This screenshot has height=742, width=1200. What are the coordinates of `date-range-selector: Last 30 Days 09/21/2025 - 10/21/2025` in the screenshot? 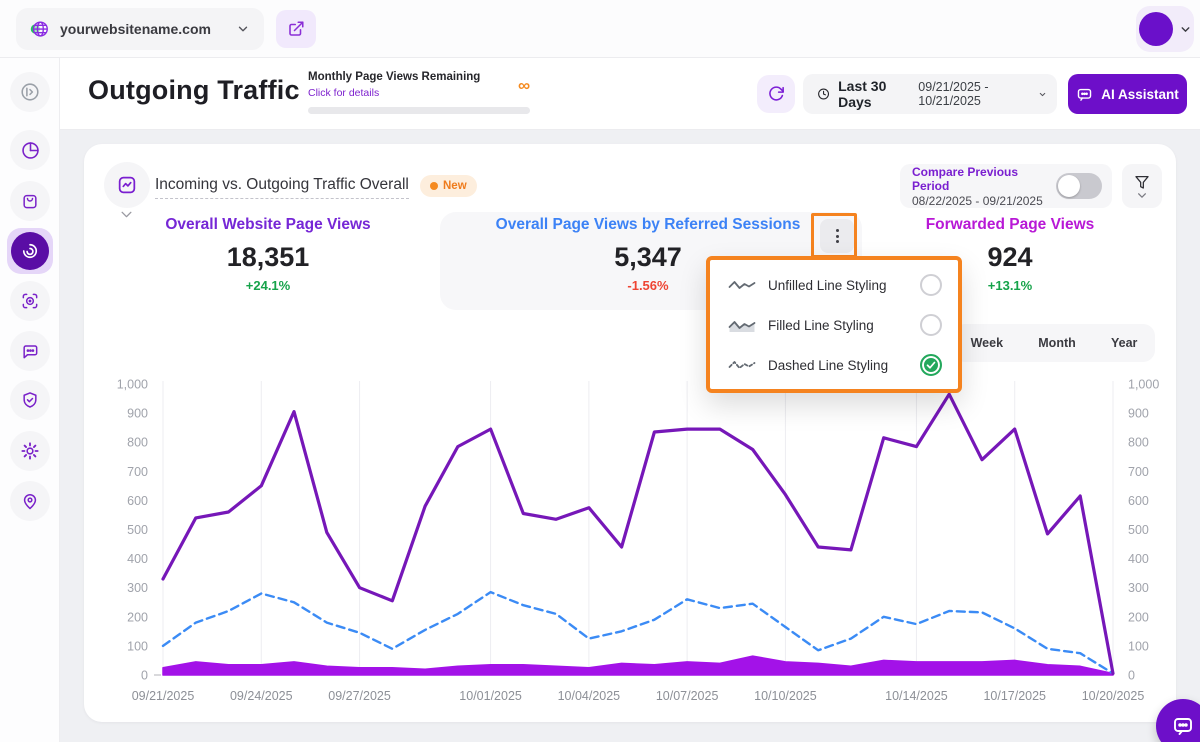 It's located at (930, 94).